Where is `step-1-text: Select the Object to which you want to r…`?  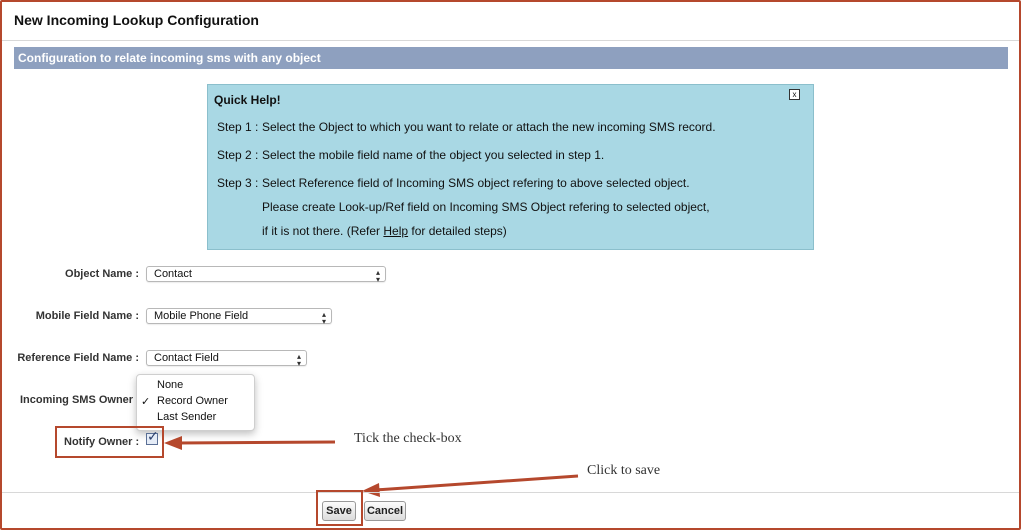 step-1-text: Select the Object to which you want to r… is located at coordinates (489, 127).